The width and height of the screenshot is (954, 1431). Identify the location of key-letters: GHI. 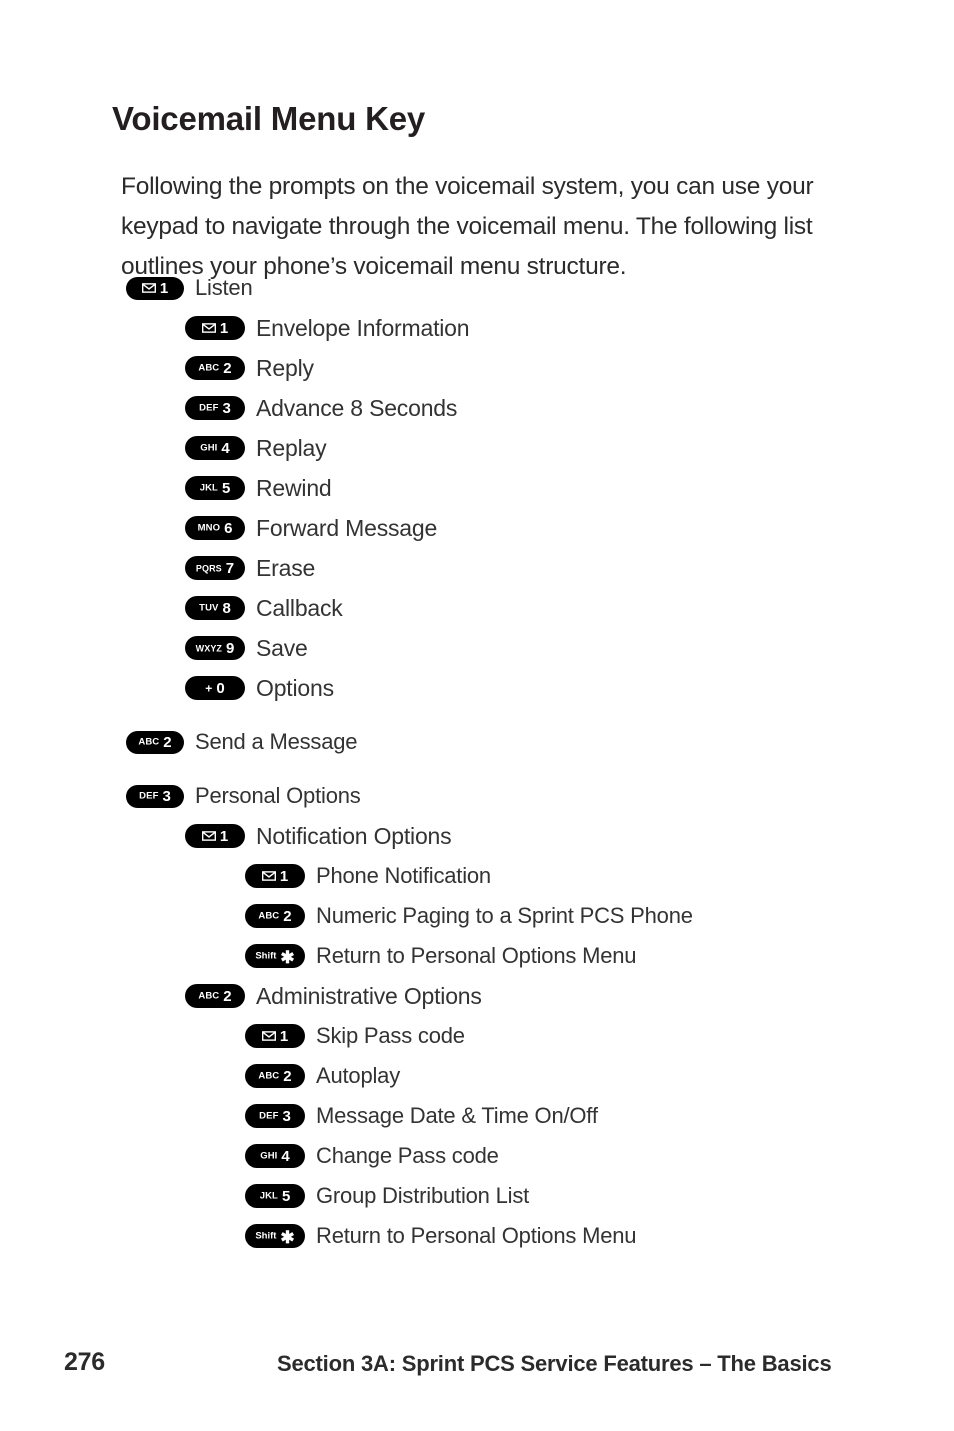
(209, 448).